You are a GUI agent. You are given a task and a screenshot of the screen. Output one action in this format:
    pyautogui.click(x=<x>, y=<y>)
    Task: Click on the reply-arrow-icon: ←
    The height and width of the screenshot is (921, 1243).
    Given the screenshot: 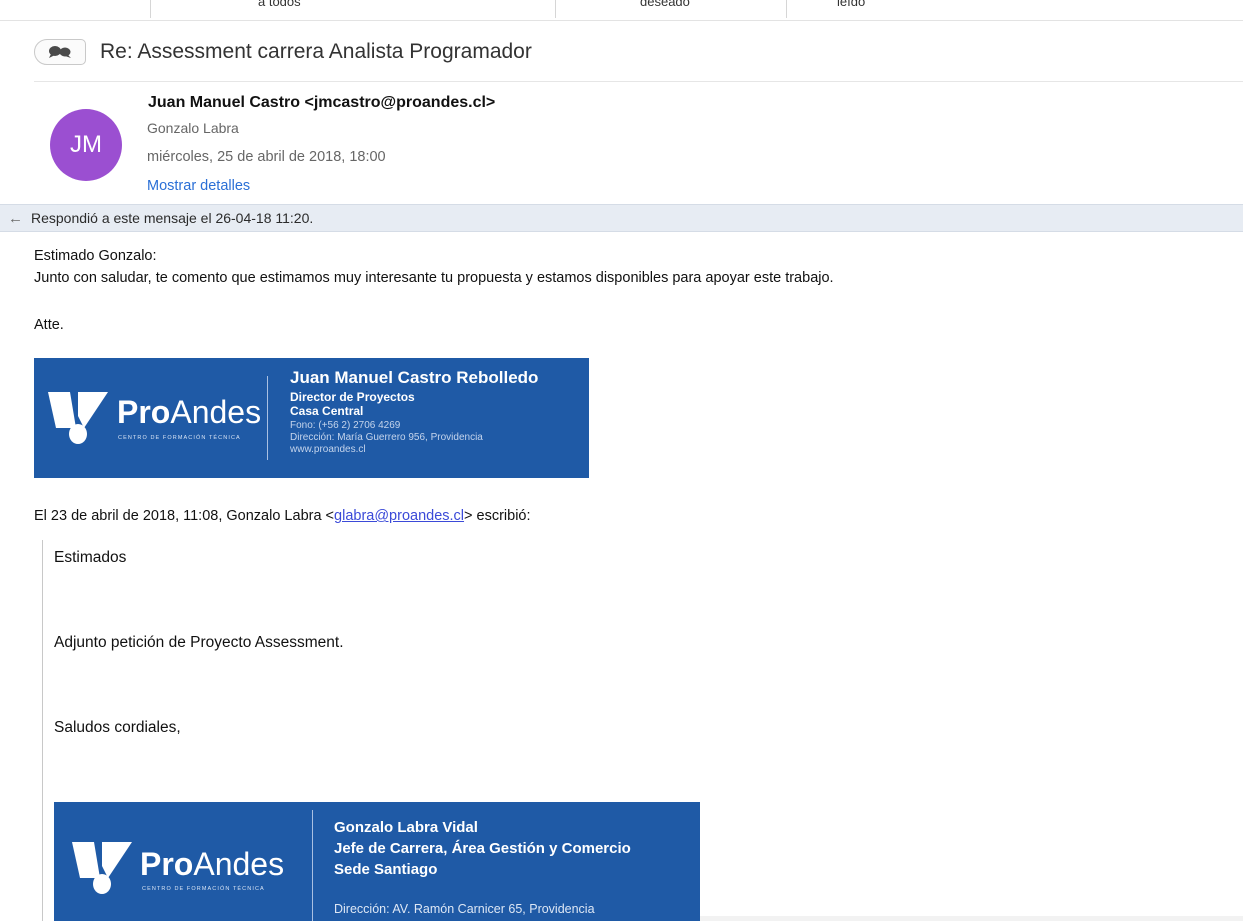 What is the action you would take?
    pyautogui.click(x=15, y=218)
    